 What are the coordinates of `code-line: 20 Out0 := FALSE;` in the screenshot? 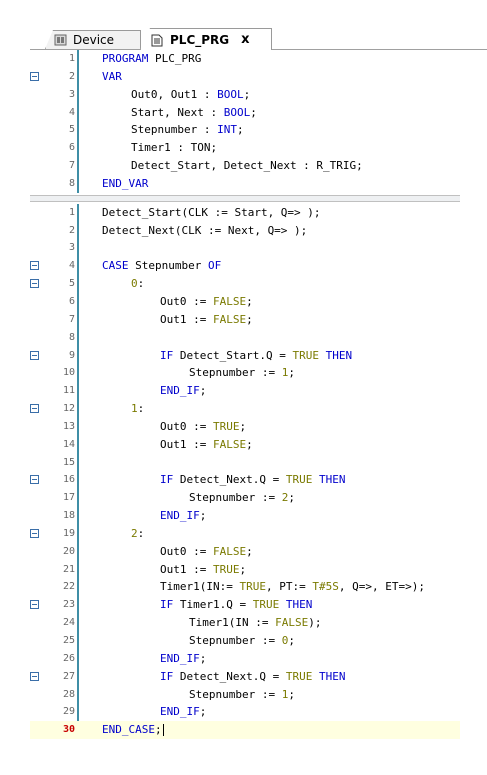 It's located at (245, 552).